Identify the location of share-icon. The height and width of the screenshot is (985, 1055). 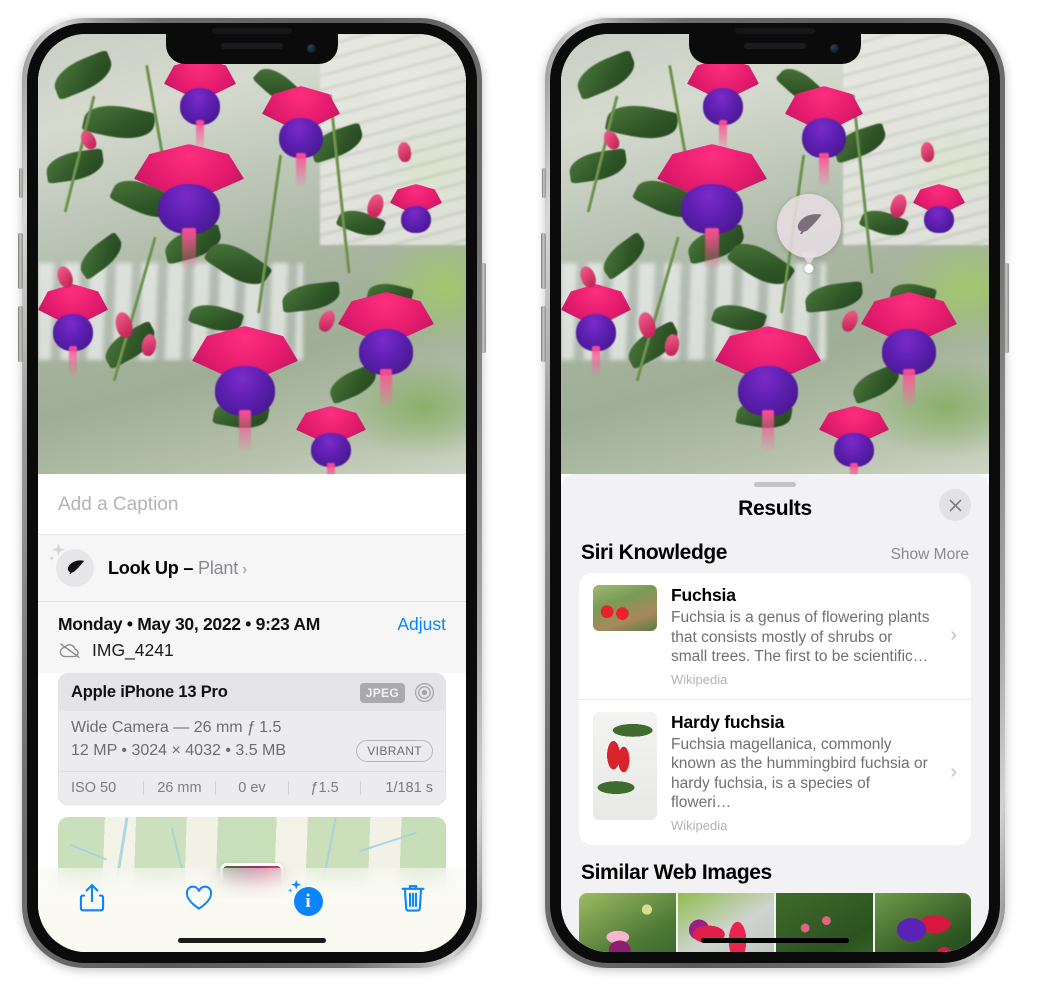
(91, 898).